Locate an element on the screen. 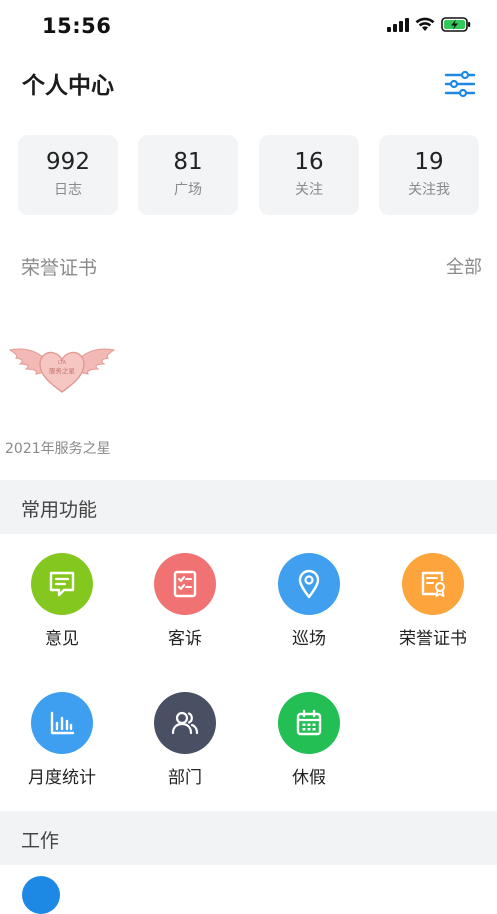  stats-row: 992 日志 81 广场 16 关注 19 关注我 is located at coordinates (250, 175).